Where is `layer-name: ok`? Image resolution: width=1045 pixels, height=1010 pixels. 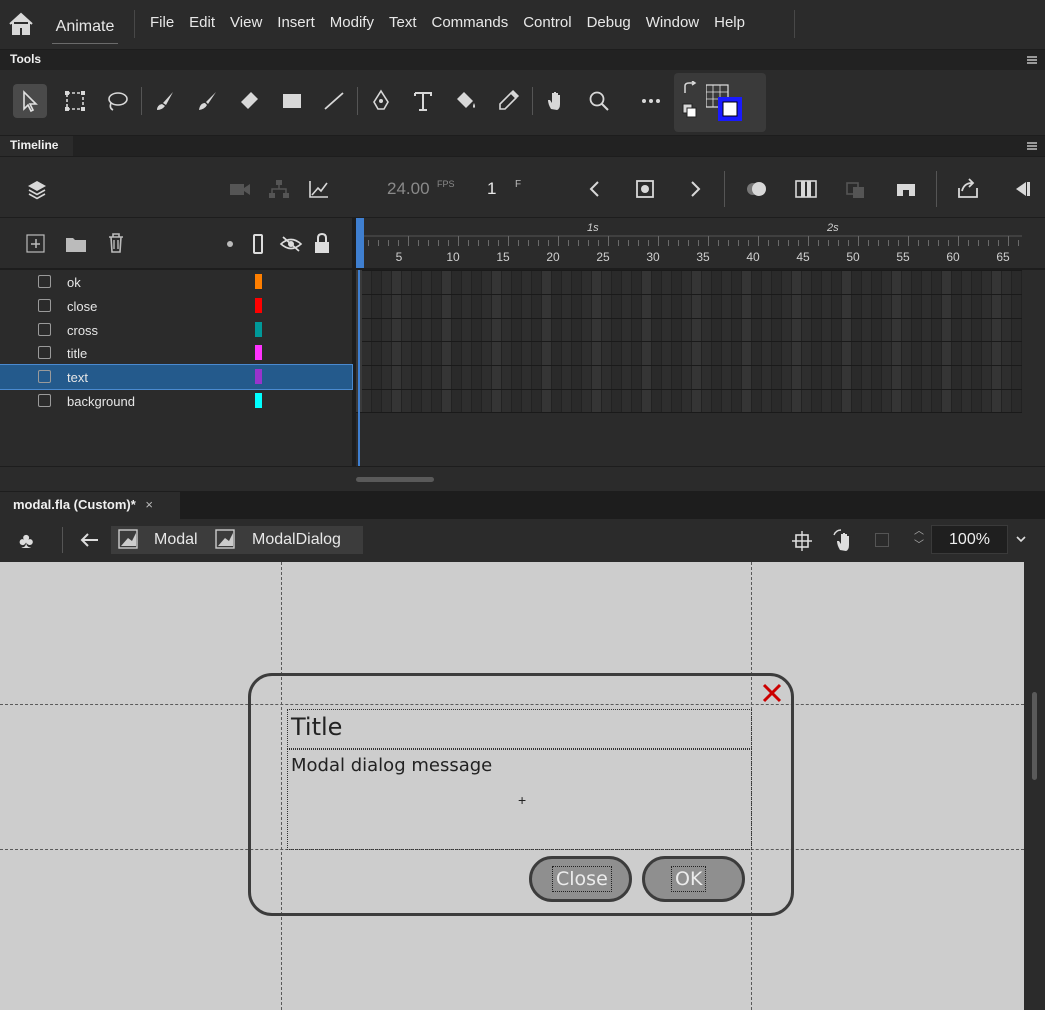
layer-name: ok is located at coordinates (74, 282).